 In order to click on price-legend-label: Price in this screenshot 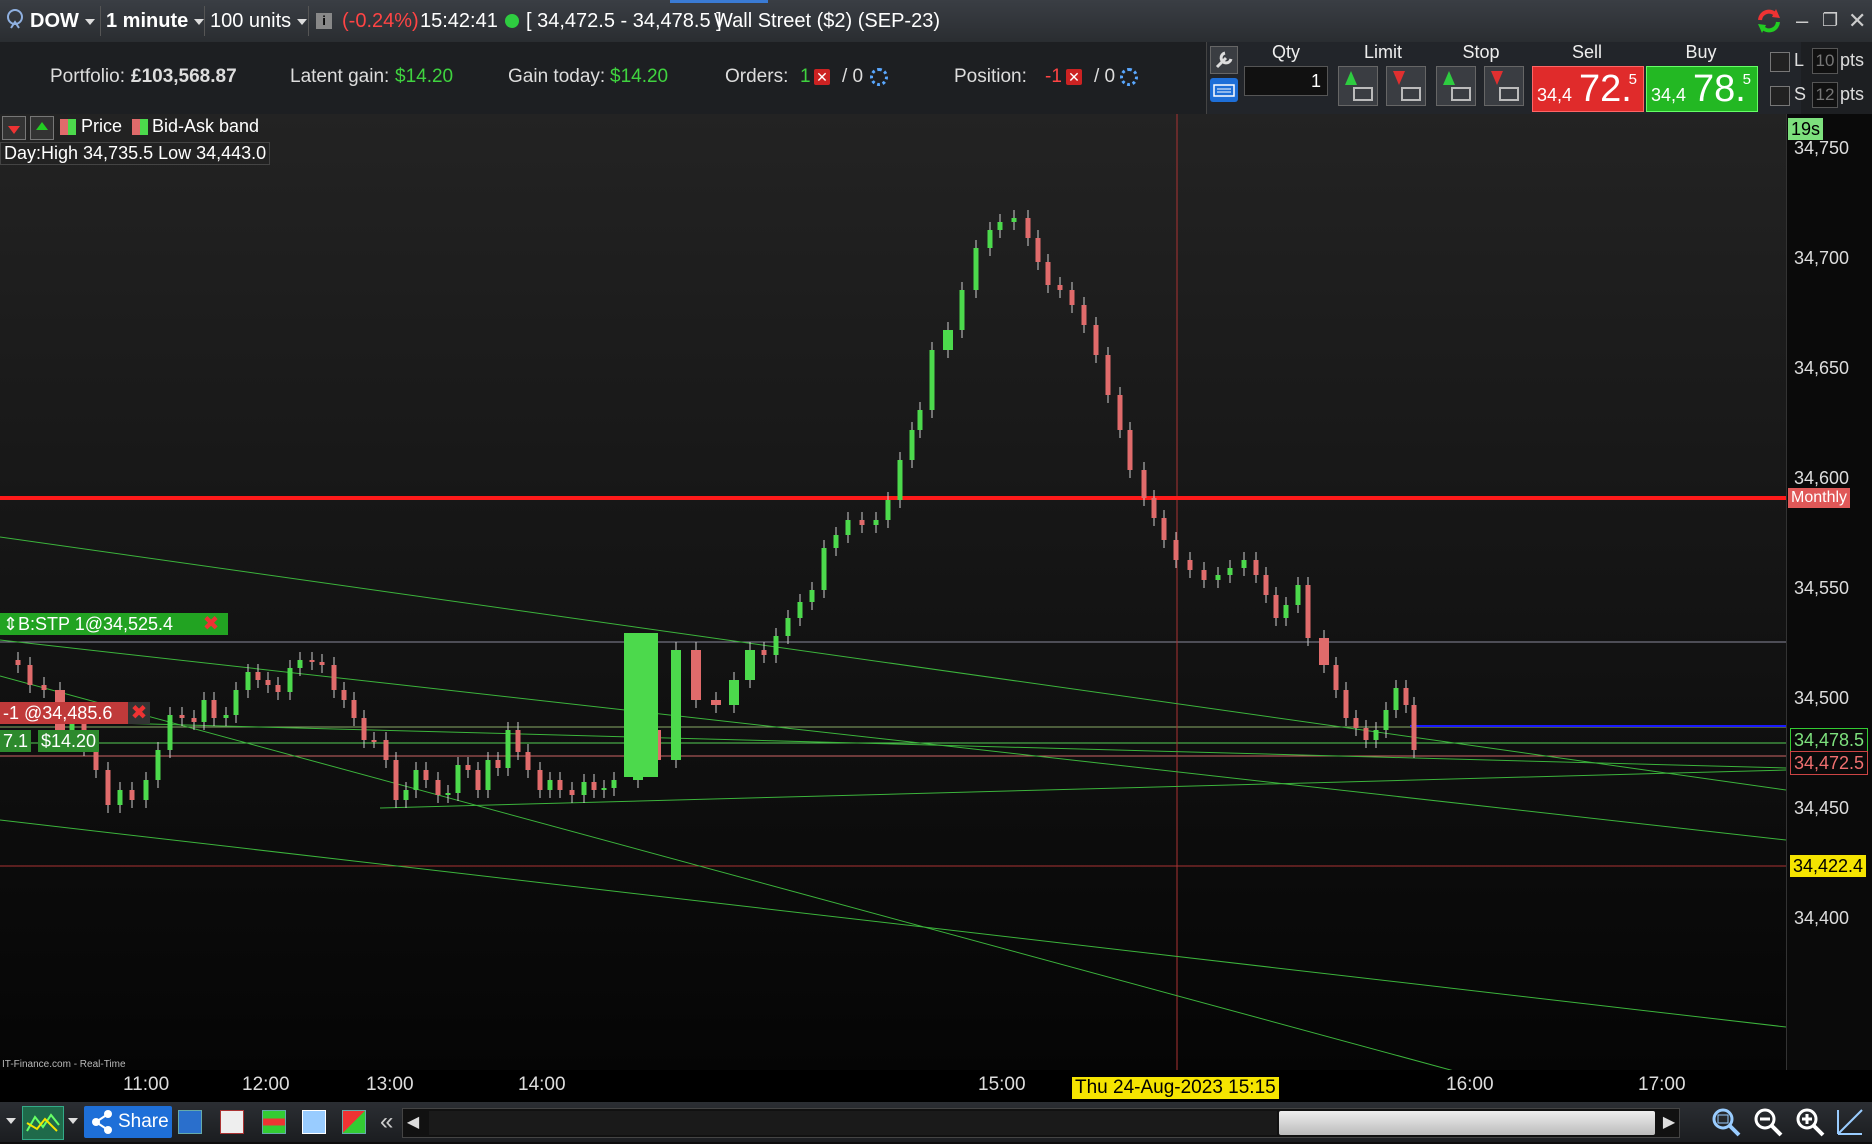, I will do `click(101, 126)`.